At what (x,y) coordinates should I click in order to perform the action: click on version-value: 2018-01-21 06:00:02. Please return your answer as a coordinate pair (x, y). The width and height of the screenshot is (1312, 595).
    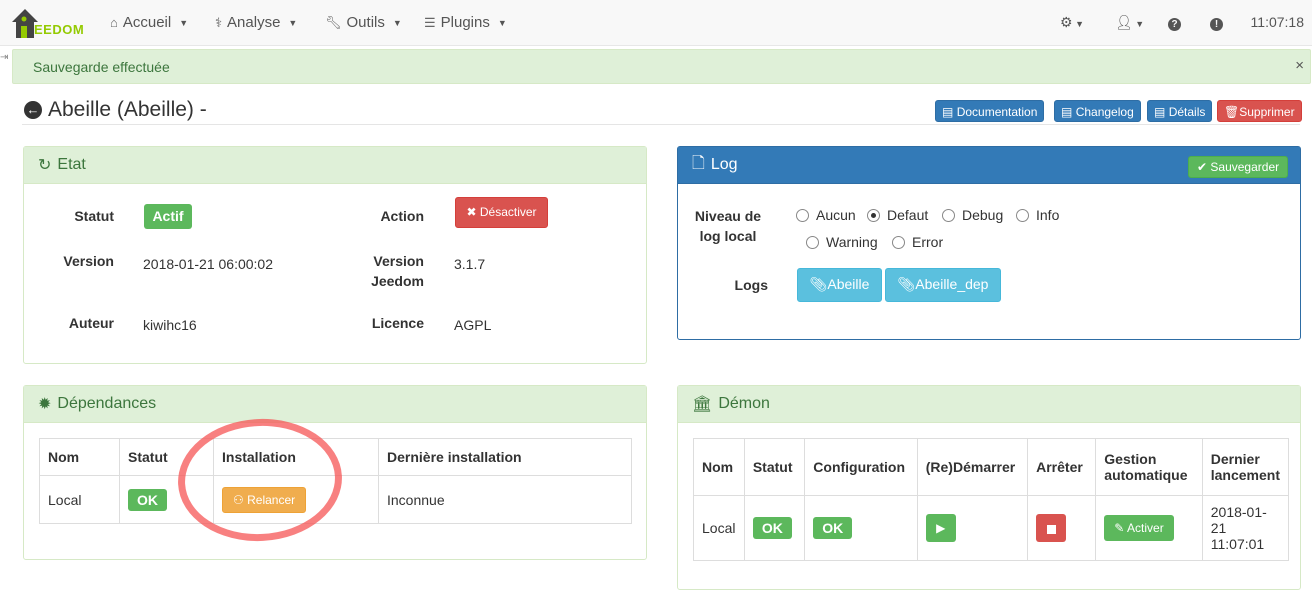
    Looking at the image, I should click on (208, 264).